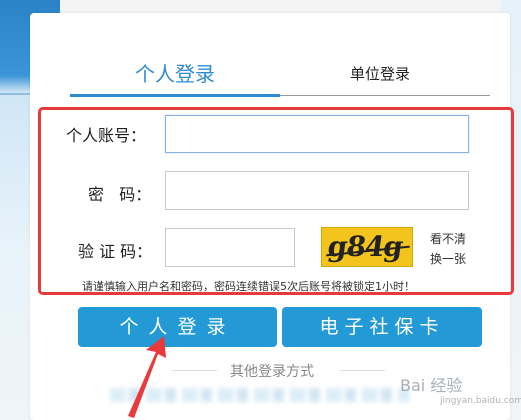 The width and height of the screenshot is (521, 420). I want to click on social-security-card-button: 电子社保卡, so click(382, 327).